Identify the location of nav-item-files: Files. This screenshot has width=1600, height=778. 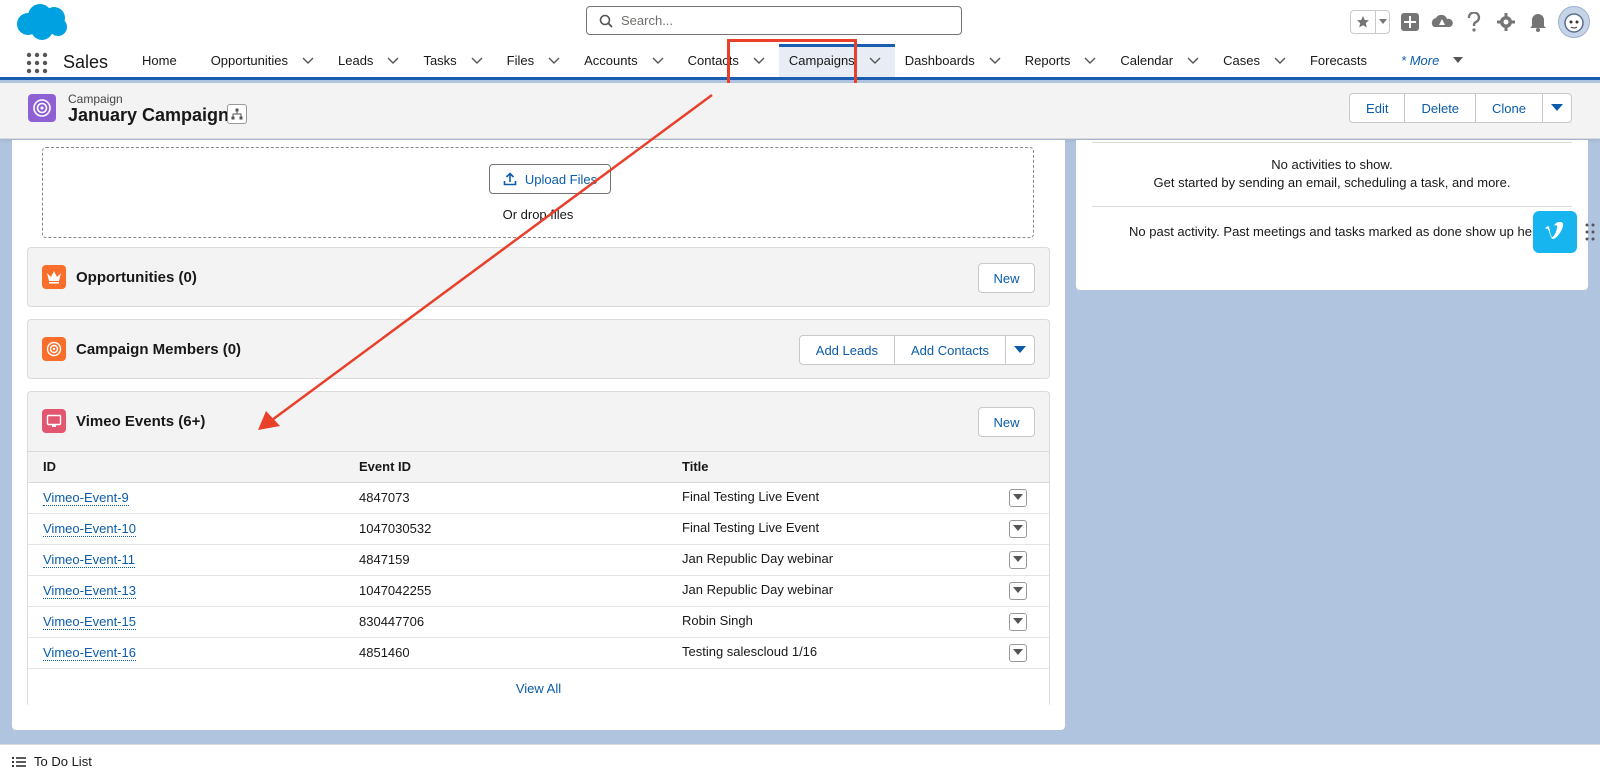
(535, 60).